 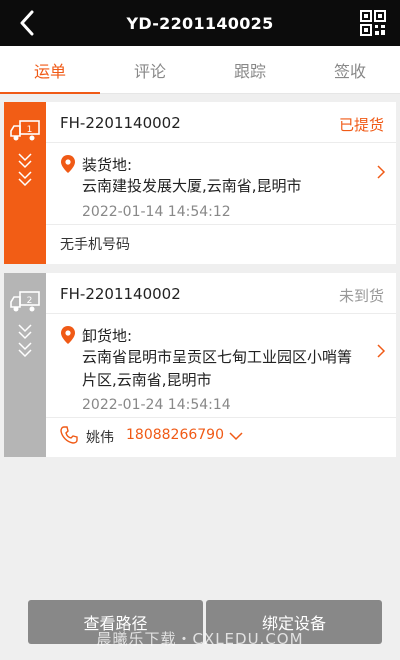 I want to click on card-status-strip: 1, so click(x=25, y=183).